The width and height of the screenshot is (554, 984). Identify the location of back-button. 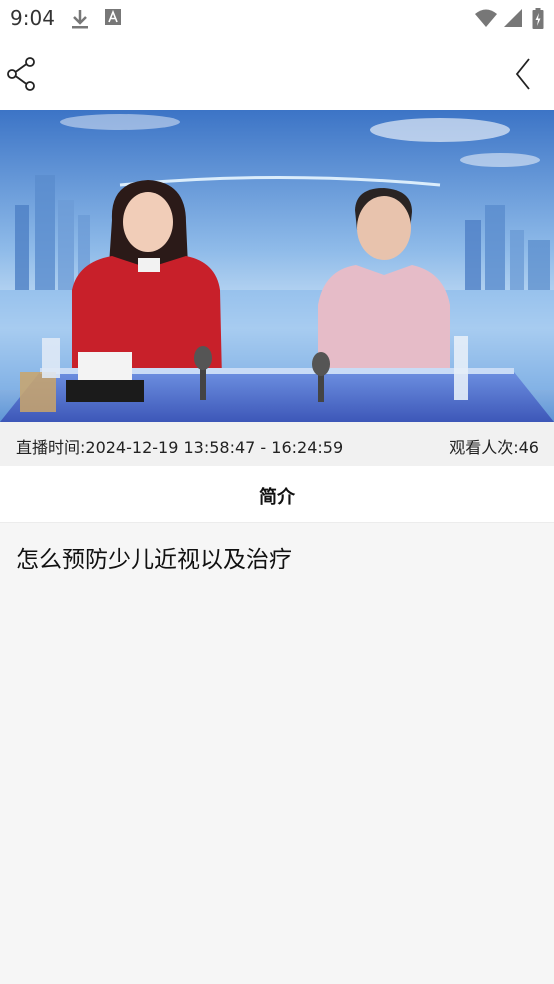
(524, 74).